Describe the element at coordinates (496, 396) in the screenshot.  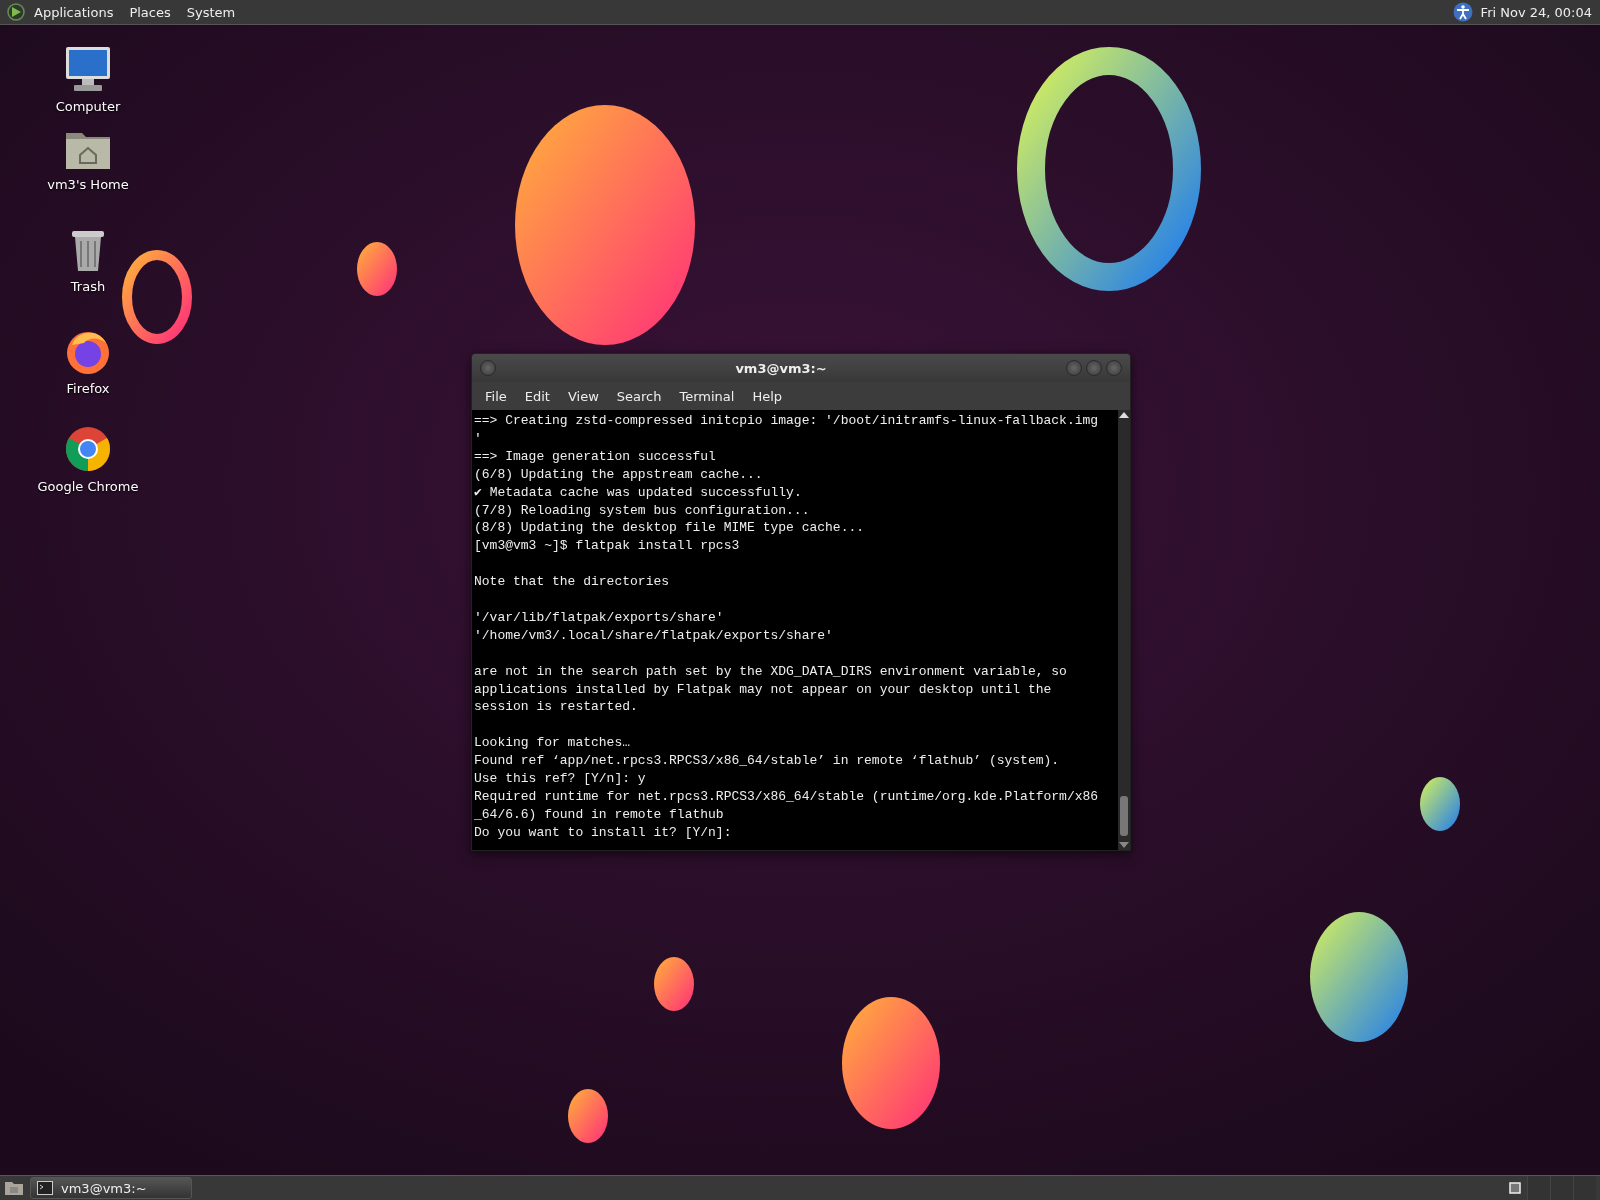
I see `menu-item: File` at that location.